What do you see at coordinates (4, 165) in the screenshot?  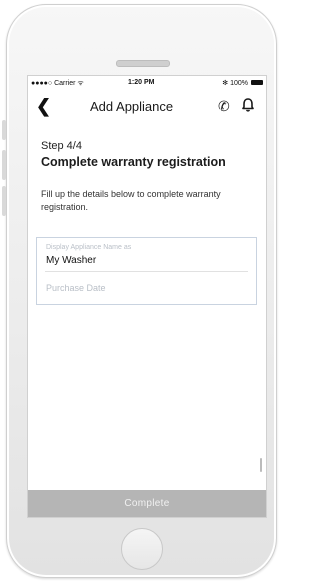 I see `phone-volume-up` at bounding box center [4, 165].